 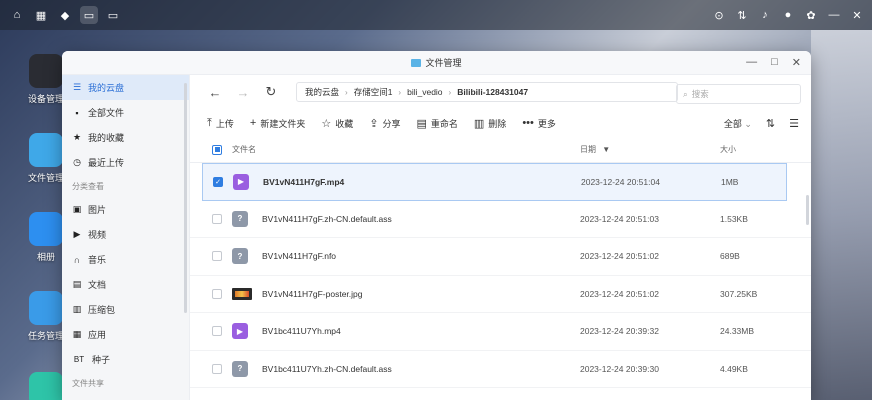 I want to click on new-folder-button: + 新建文件夹, so click(x=277, y=123).